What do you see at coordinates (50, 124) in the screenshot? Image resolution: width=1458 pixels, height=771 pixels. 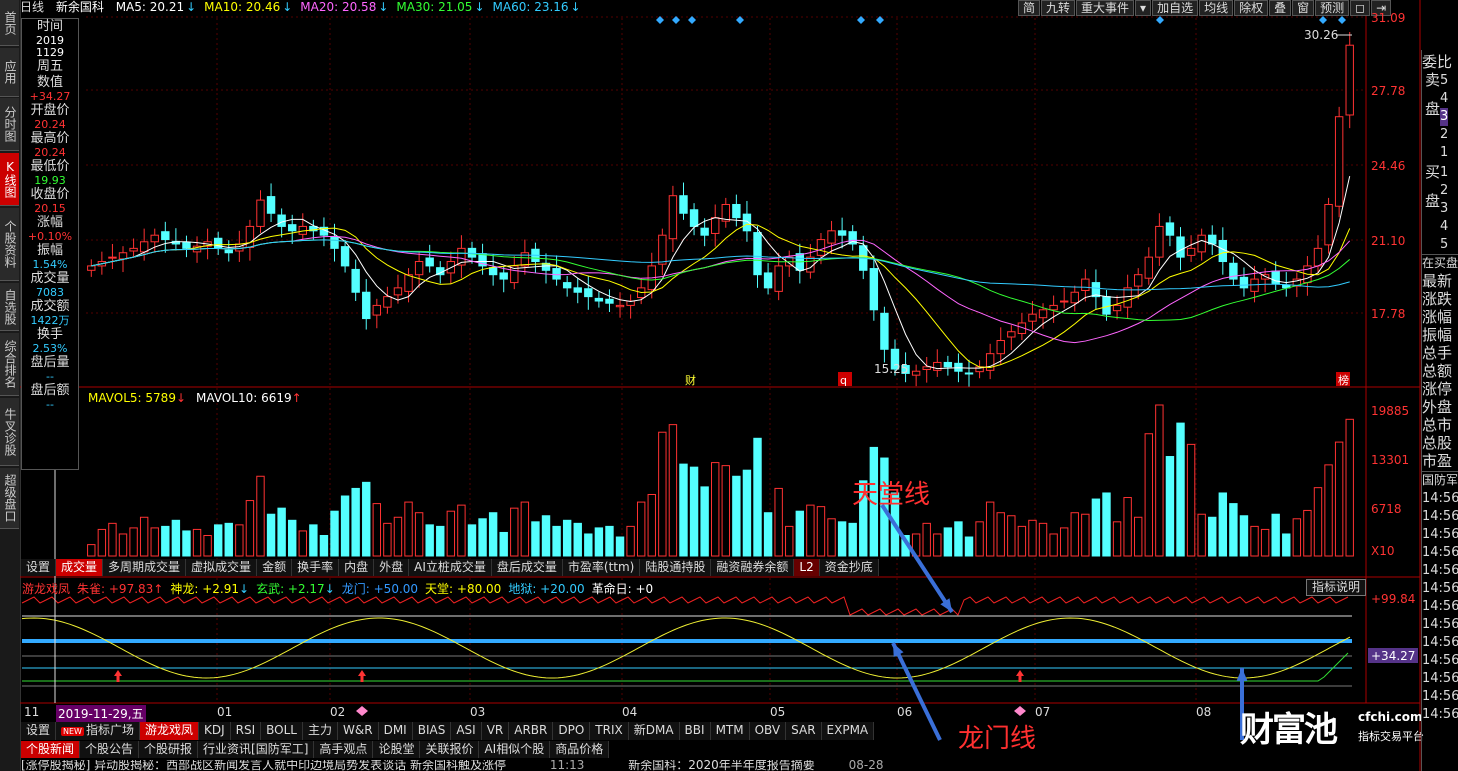 I see `info-value: 20.24` at bounding box center [50, 124].